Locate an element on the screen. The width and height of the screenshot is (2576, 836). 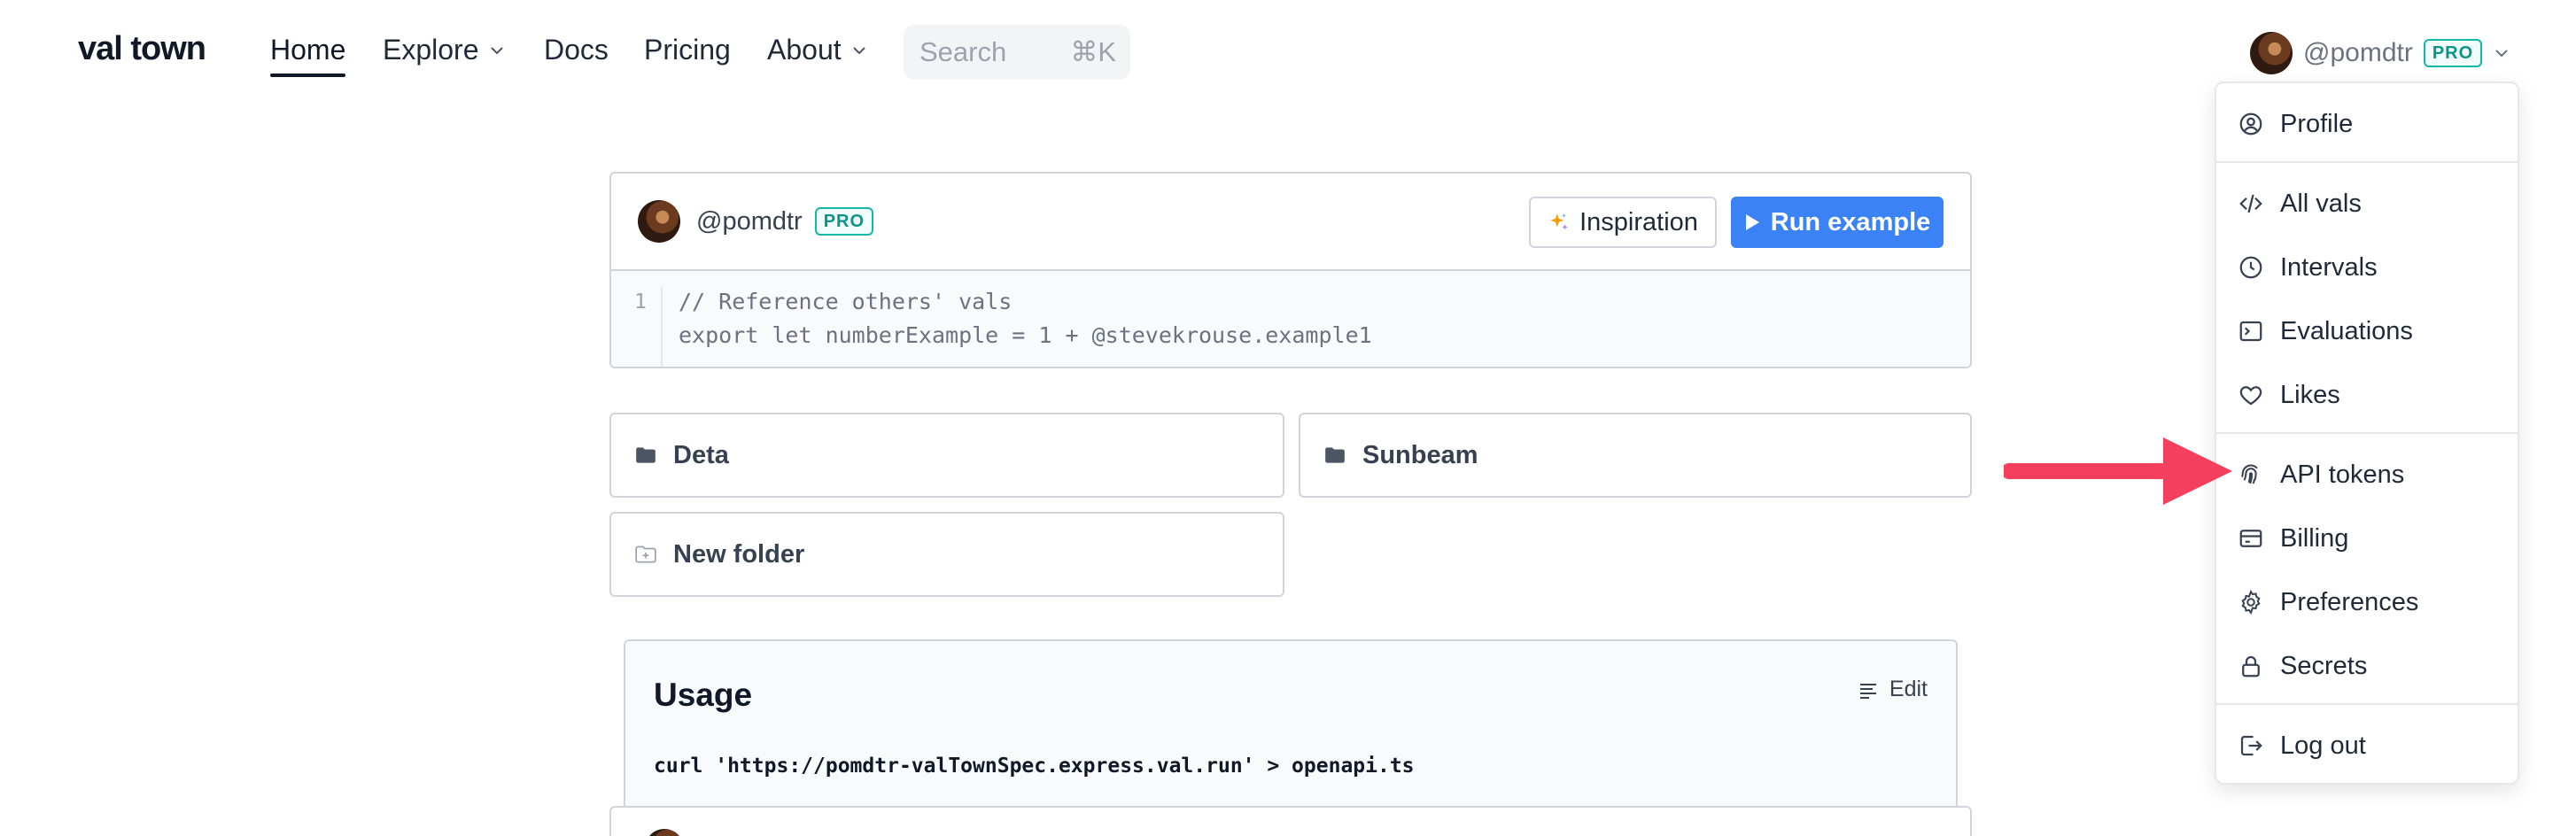
user-handle: @pomdtr is located at coordinates (2358, 52).